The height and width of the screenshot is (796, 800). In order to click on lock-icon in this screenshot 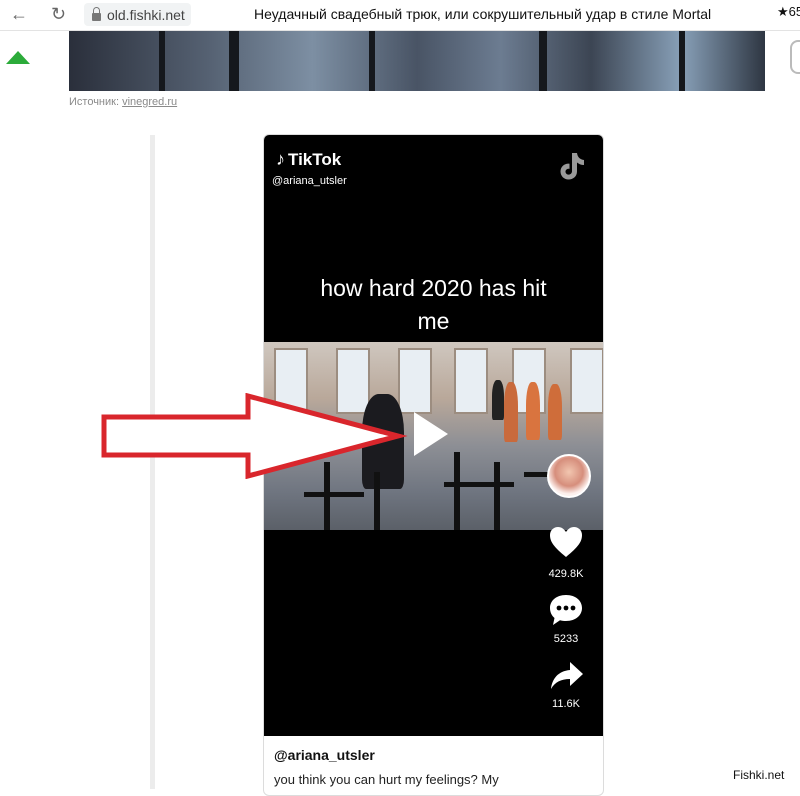, I will do `click(96, 13)`.